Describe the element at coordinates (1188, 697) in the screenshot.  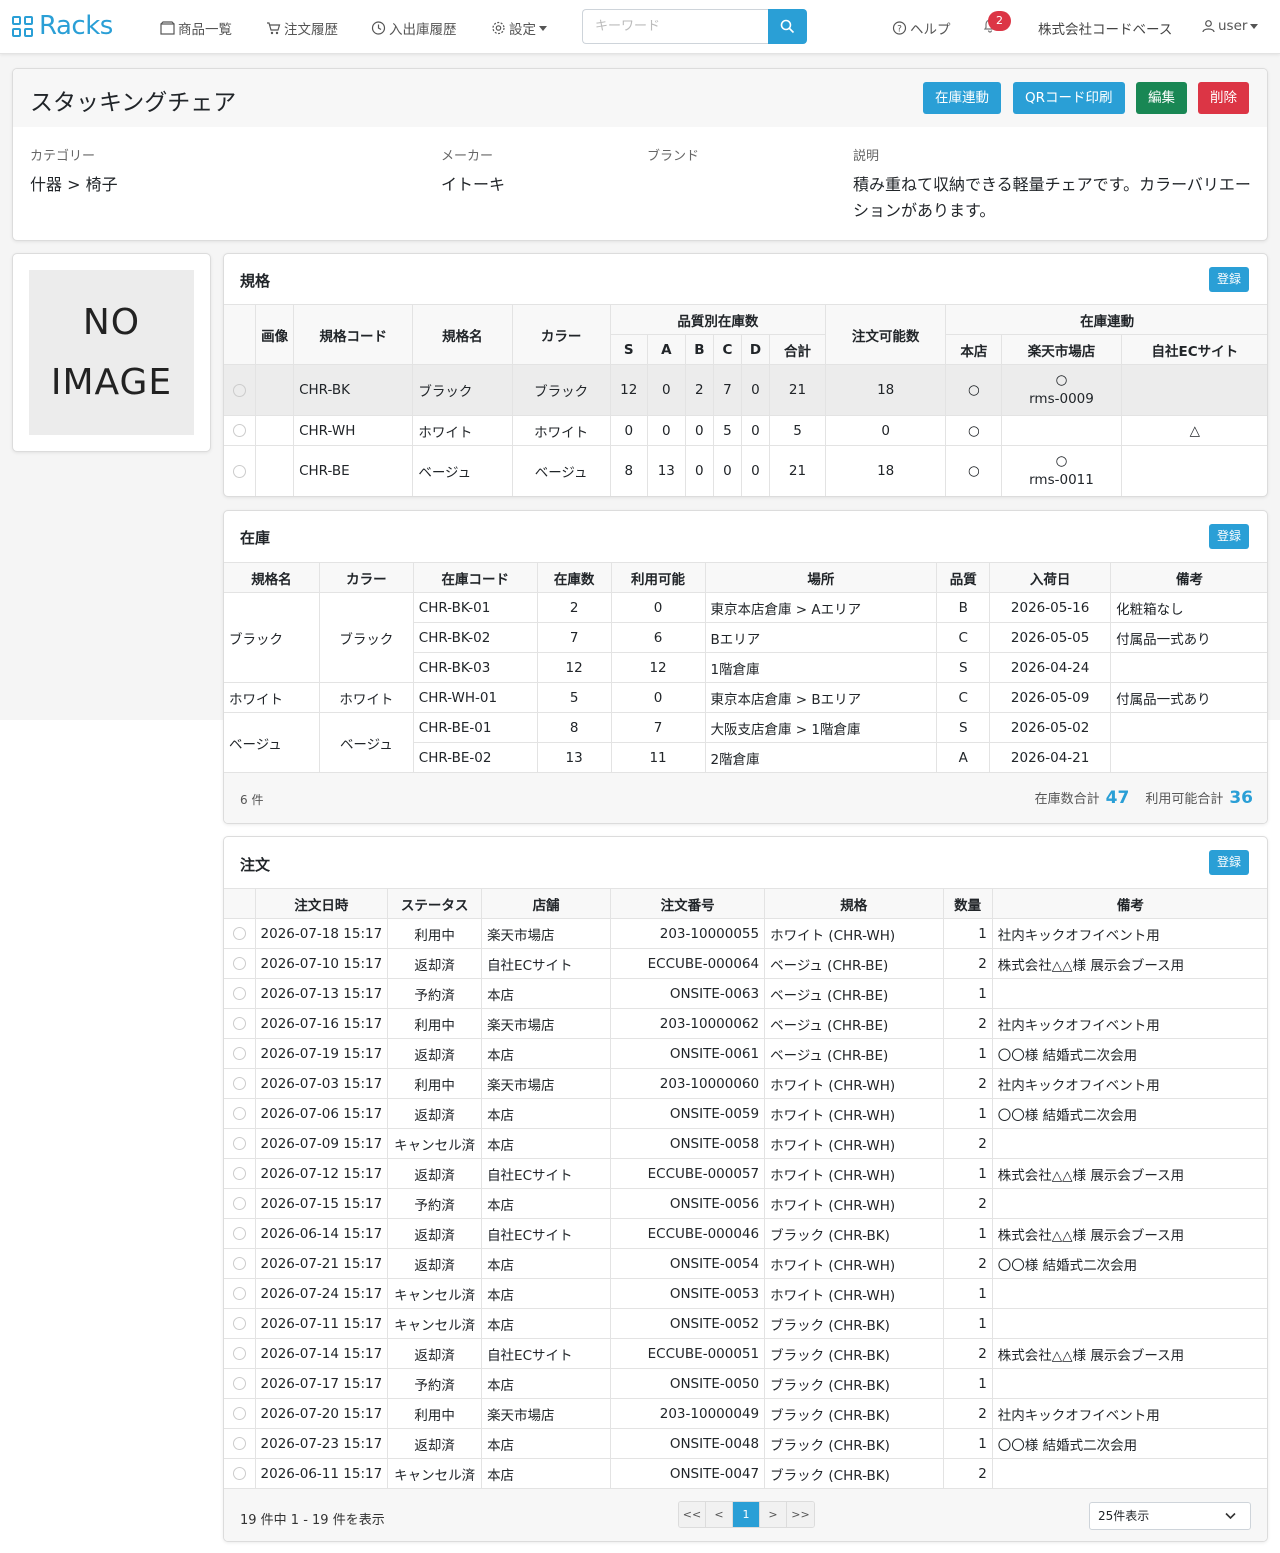
I see `stock-note: 付属品一式あり` at that location.